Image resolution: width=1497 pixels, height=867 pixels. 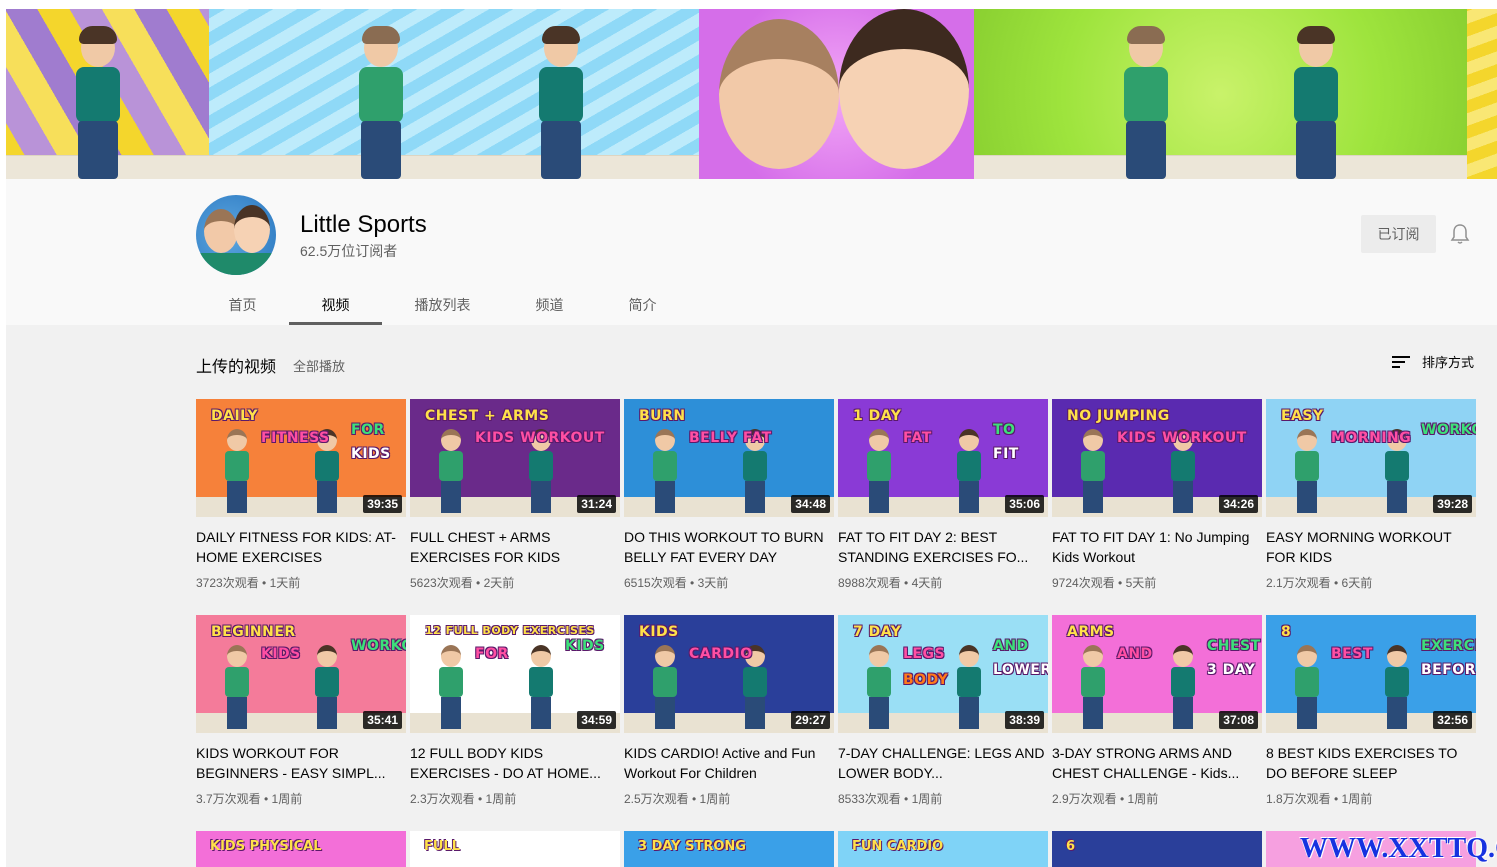 I want to click on thumbnail-text: 12 FULL BODY EXERCISES, so click(x=510, y=630).